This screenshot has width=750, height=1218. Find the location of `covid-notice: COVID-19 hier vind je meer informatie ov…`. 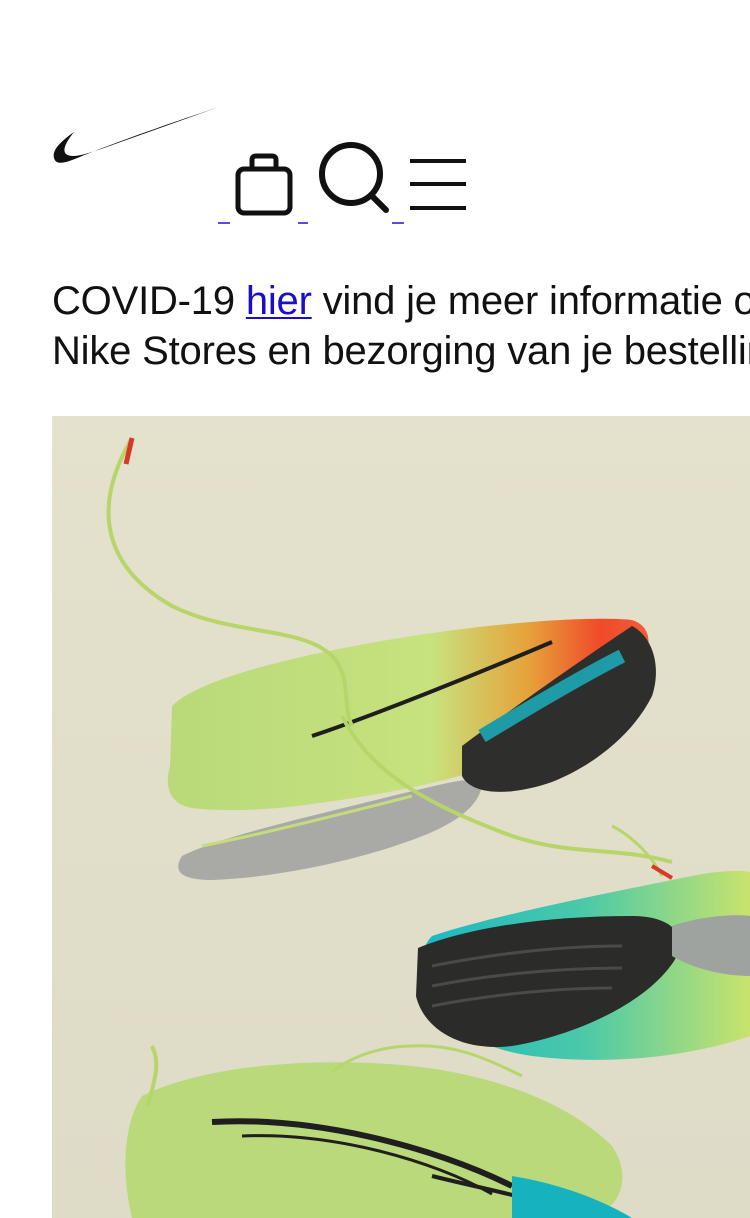

covid-notice: COVID-19 hier vind je meer informatie ov… is located at coordinates (401, 326).